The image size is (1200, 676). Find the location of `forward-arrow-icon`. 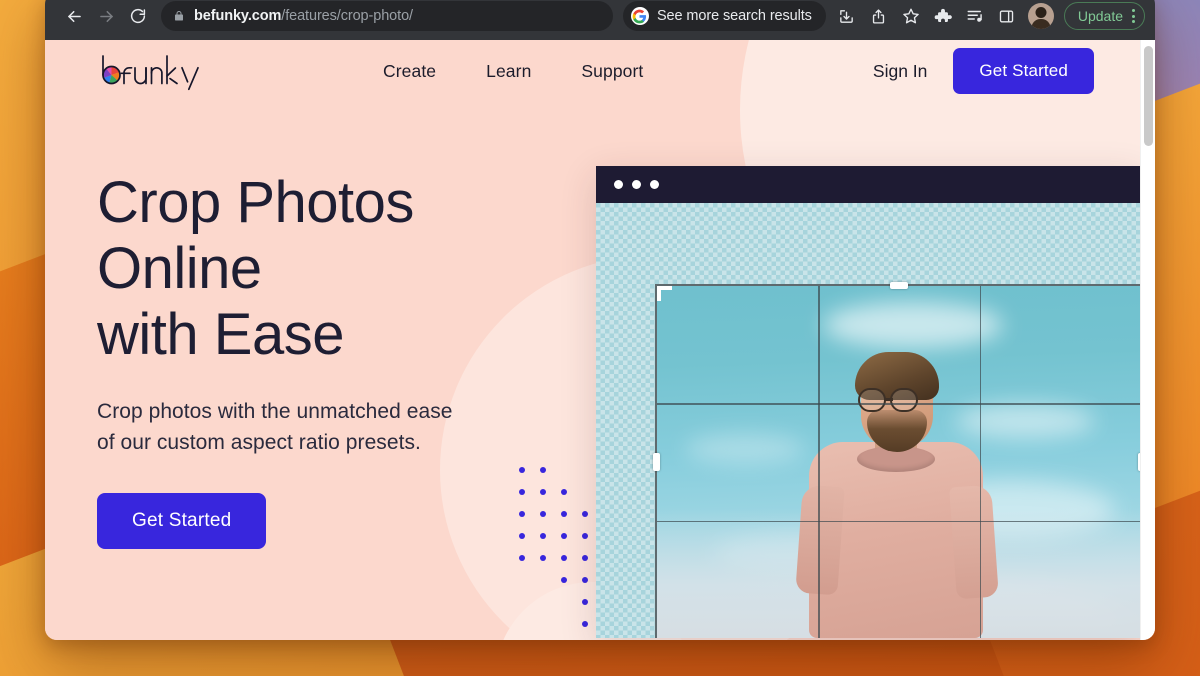

forward-arrow-icon is located at coordinates (106, 16).